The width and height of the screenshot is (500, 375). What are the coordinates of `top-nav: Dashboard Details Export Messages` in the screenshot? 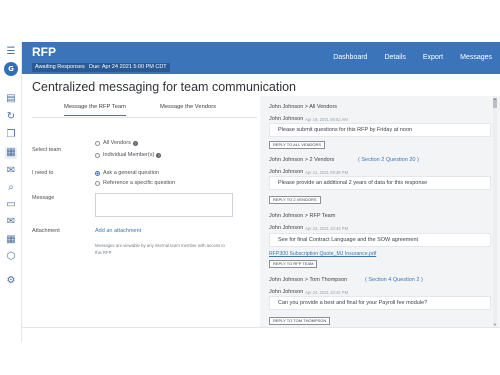 It's located at (404, 57).